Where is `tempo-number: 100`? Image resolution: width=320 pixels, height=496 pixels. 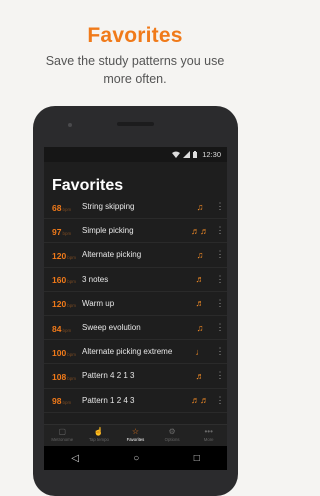 tempo-number: 100 is located at coordinates (59, 352).